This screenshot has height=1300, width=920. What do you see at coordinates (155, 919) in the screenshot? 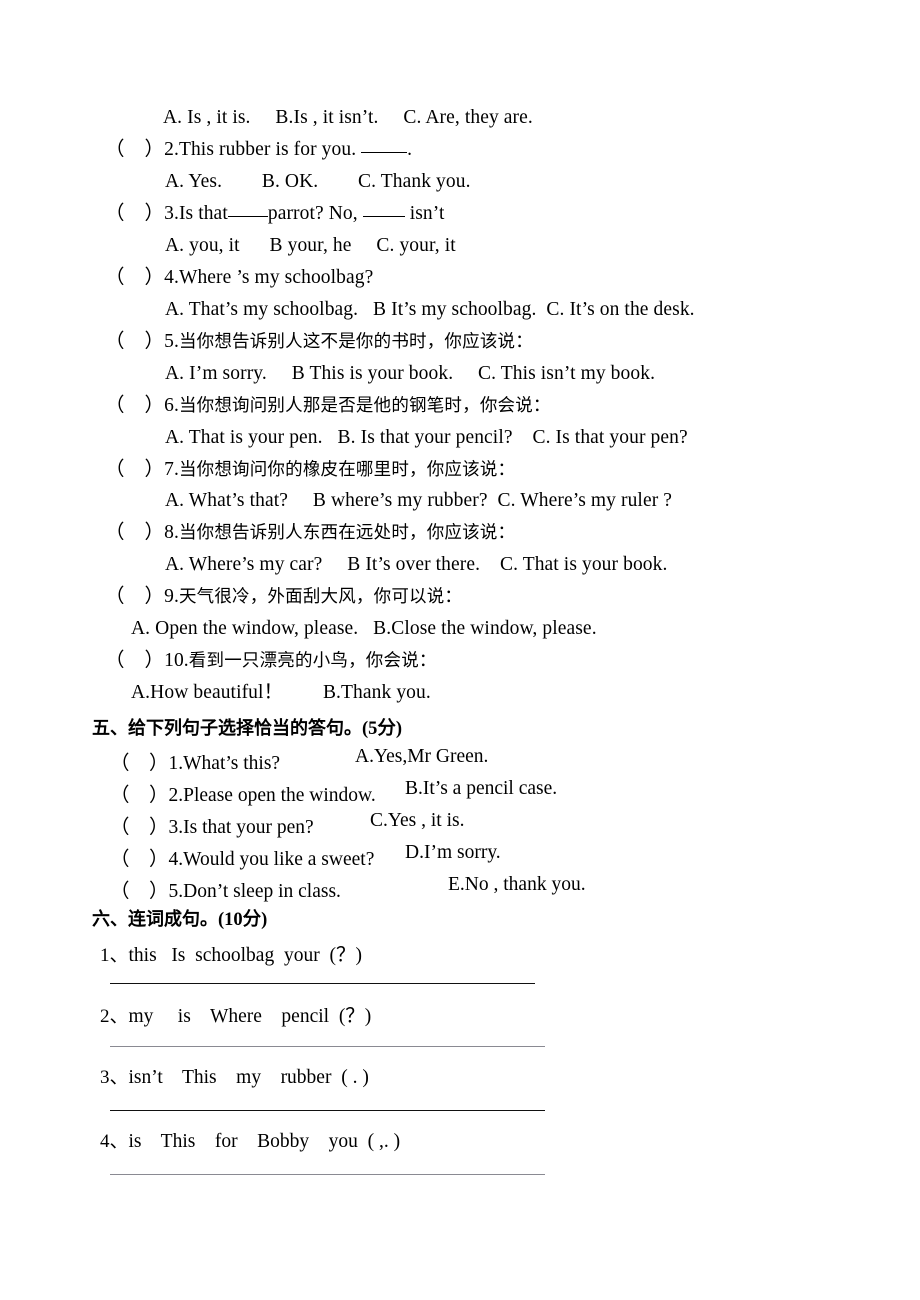
I see `section-six-heading-cn: 六、连词成句。` at bounding box center [155, 919].